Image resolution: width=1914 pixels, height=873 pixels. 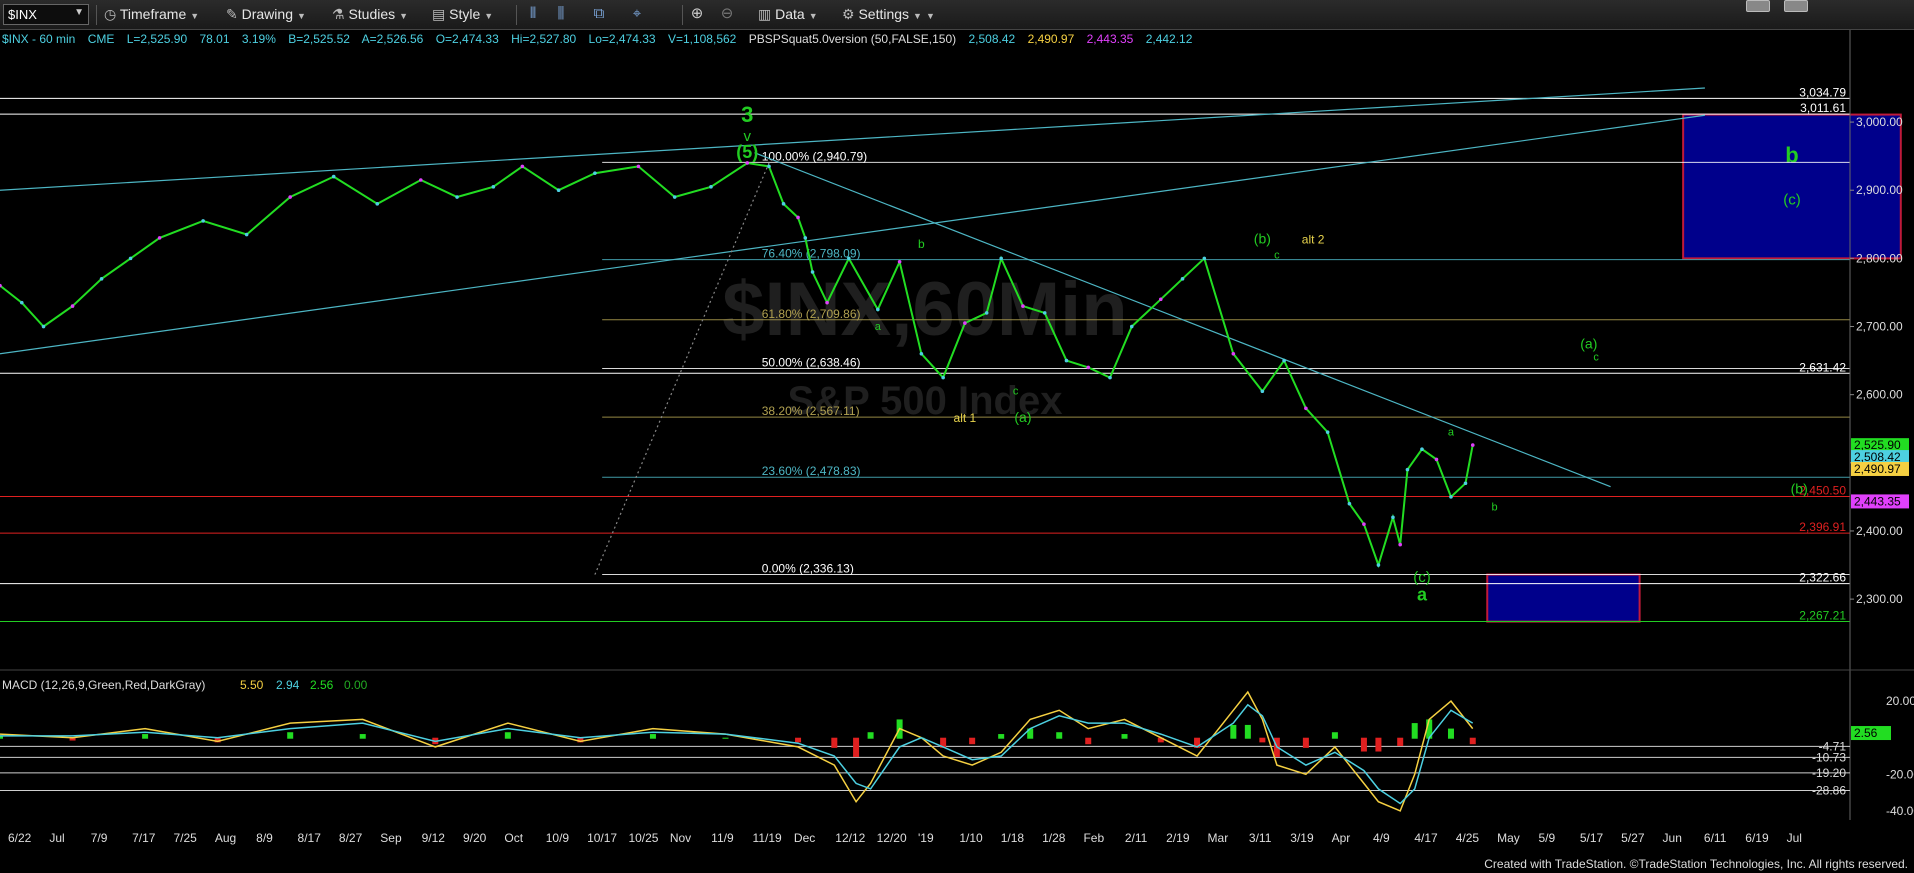 What do you see at coordinates (1302, 838) in the screenshot?
I see `time-axis-label: 3/19` at bounding box center [1302, 838].